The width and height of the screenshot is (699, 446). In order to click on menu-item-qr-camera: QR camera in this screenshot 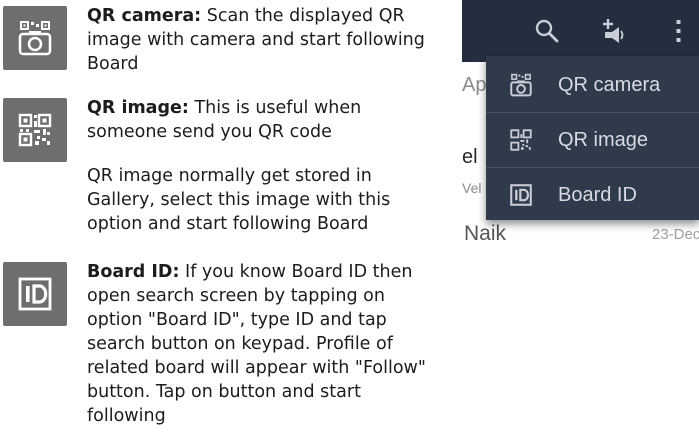, I will do `click(592, 85)`.